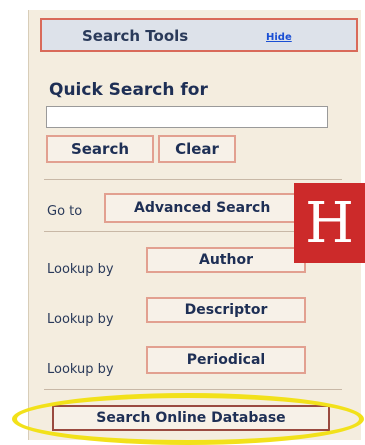 This screenshot has width=365, height=445. Describe the element at coordinates (226, 260) in the screenshot. I see `author-button: Author` at that location.